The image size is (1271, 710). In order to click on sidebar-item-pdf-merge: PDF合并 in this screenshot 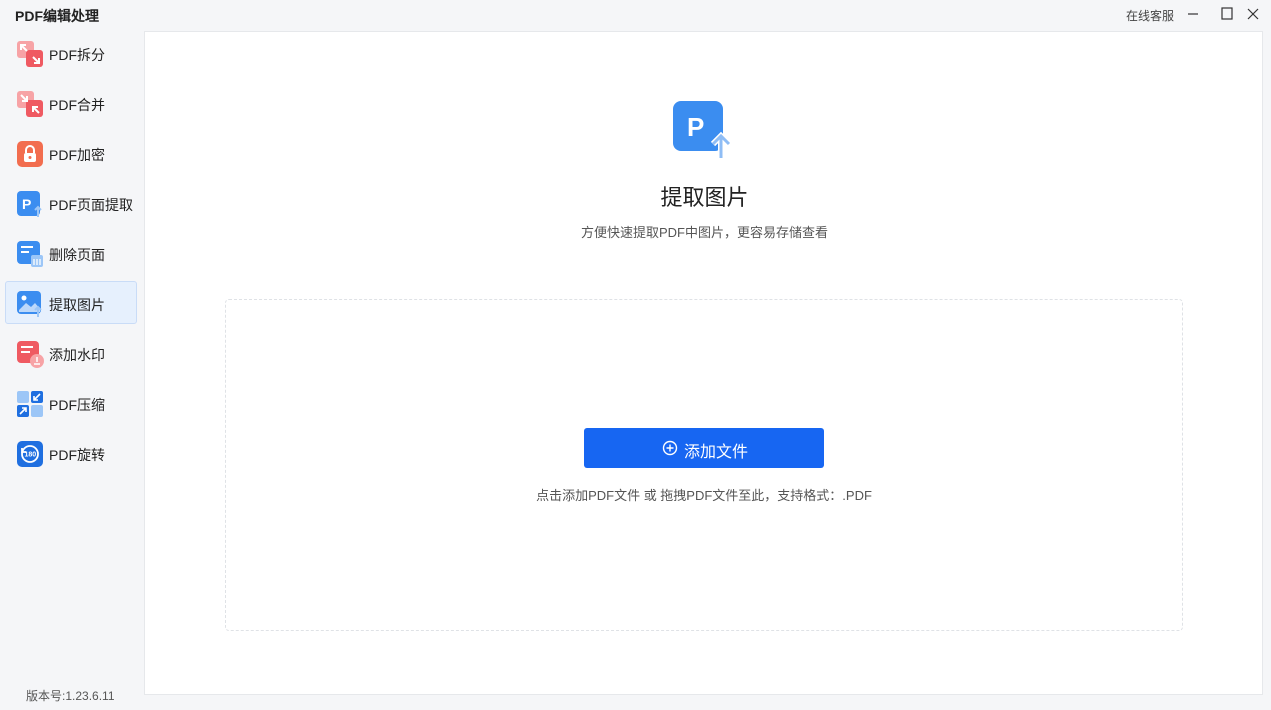, I will do `click(71, 102)`.